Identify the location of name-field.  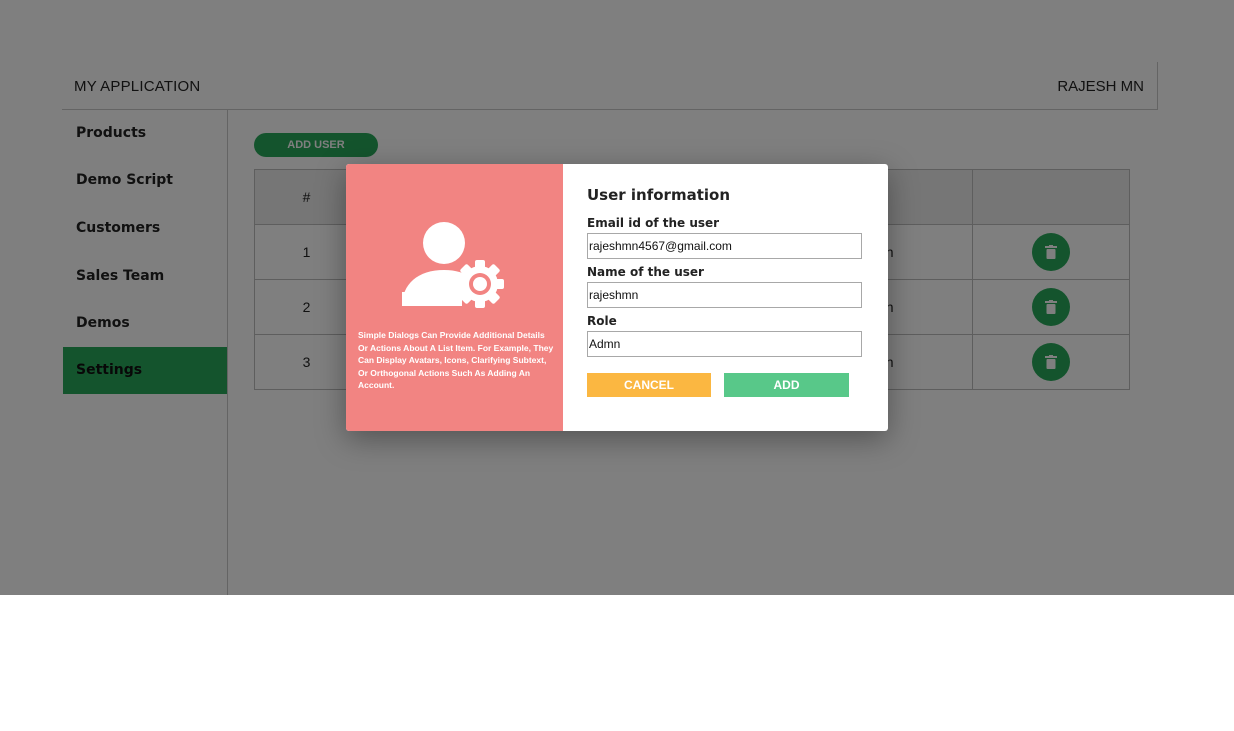
(724, 295).